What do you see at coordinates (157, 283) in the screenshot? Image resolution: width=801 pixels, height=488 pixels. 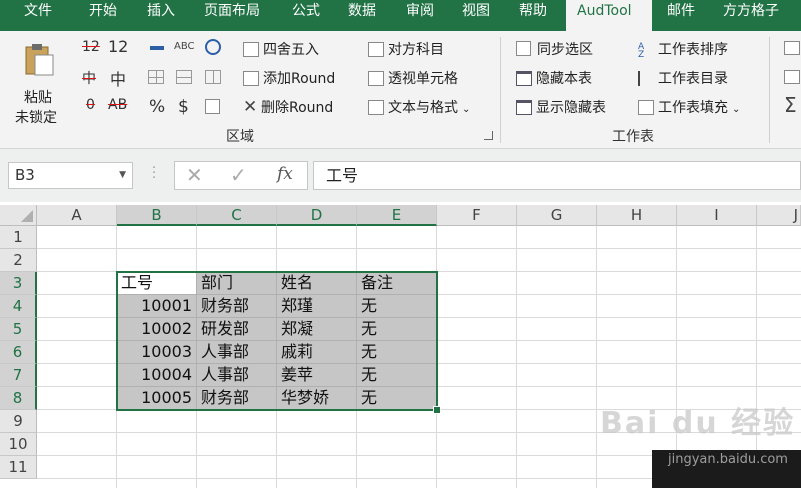 I see `cell-b3: 工号` at bounding box center [157, 283].